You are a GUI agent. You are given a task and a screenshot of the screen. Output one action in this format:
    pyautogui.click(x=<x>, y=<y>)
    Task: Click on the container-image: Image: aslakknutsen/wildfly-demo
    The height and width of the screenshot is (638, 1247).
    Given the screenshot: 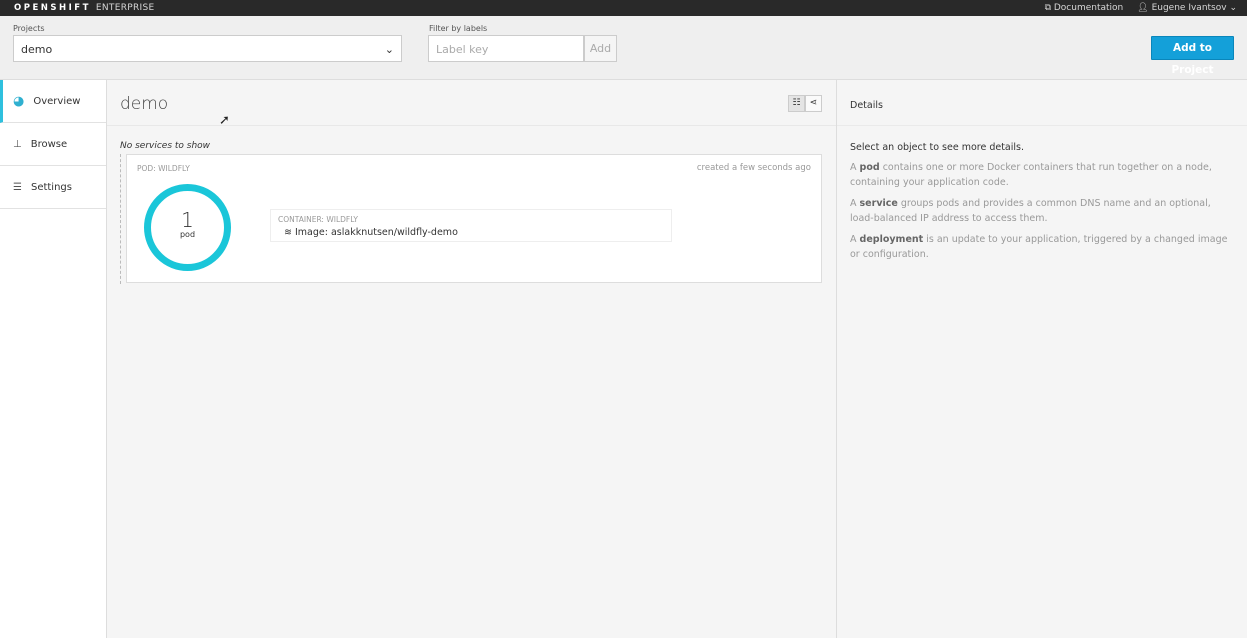 What is the action you would take?
    pyautogui.click(x=376, y=232)
    